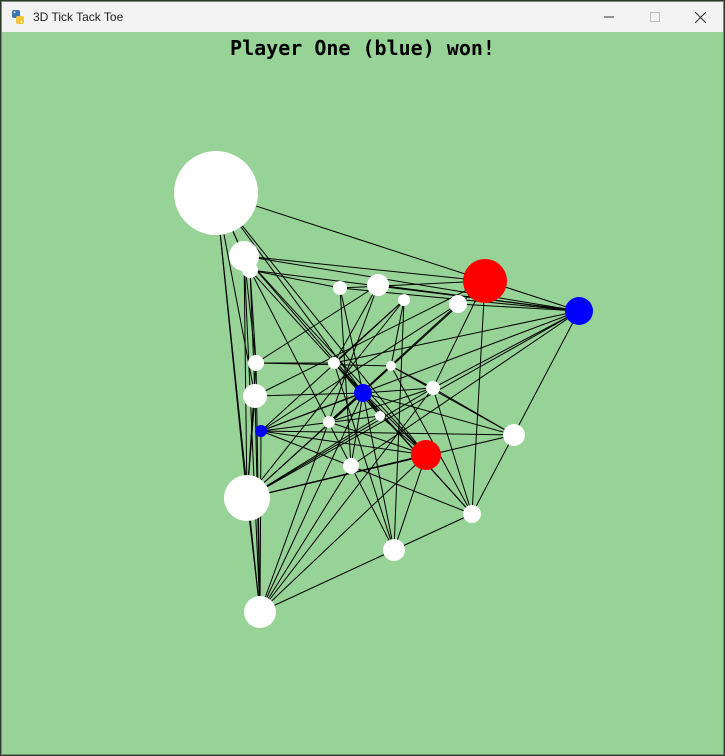 The width and height of the screenshot is (725, 756). Describe the element at coordinates (362, 48) in the screenshot. I see `game-status-text: Player One (blue) won!` at that location.